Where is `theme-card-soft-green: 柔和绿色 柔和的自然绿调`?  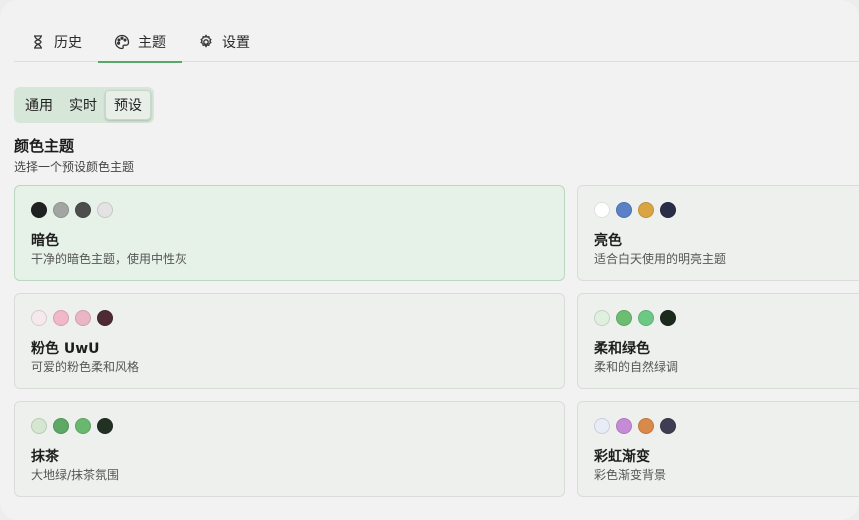 theme-card-soft-green: 柔和绿色 柔和的自然绿调 is located at coordinates (718, 341).